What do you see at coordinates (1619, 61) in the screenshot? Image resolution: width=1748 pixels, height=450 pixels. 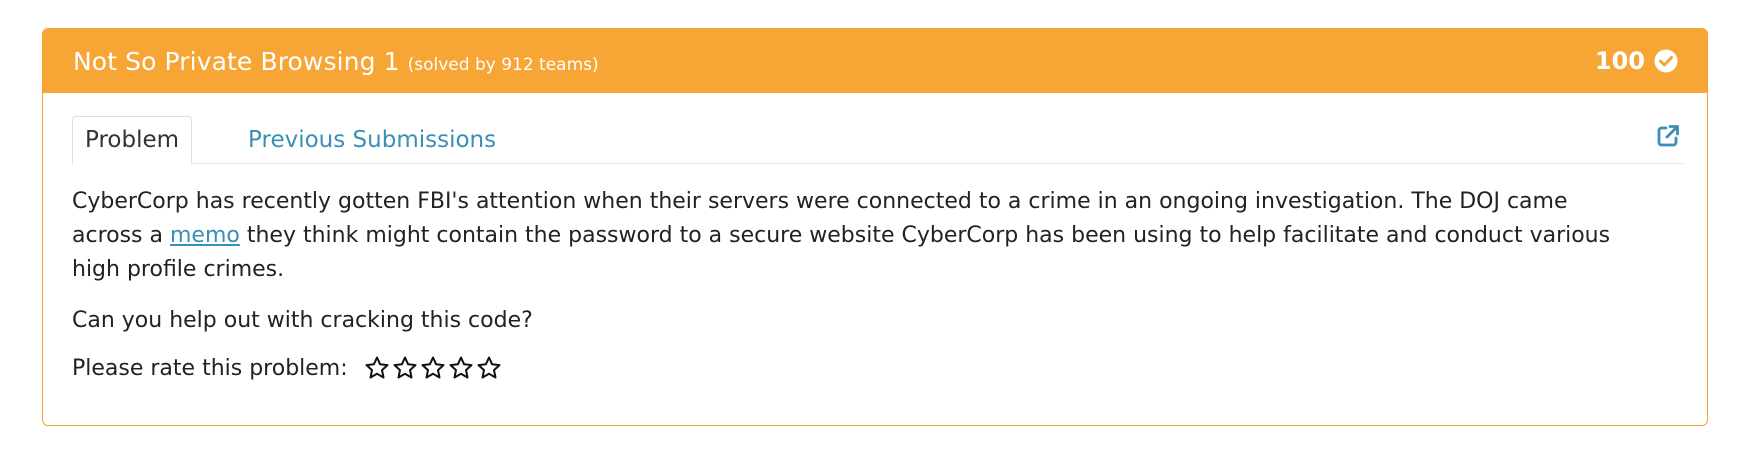 I see `problem-points: 100` at bounding box center [1619, 61].